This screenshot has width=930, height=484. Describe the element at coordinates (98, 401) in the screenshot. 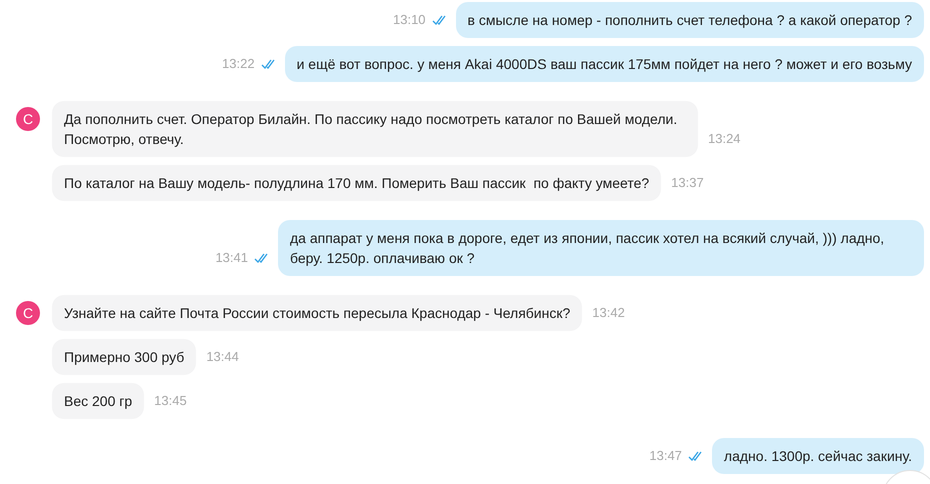

I see `message-bubble: Вес 200 гр` at that location.